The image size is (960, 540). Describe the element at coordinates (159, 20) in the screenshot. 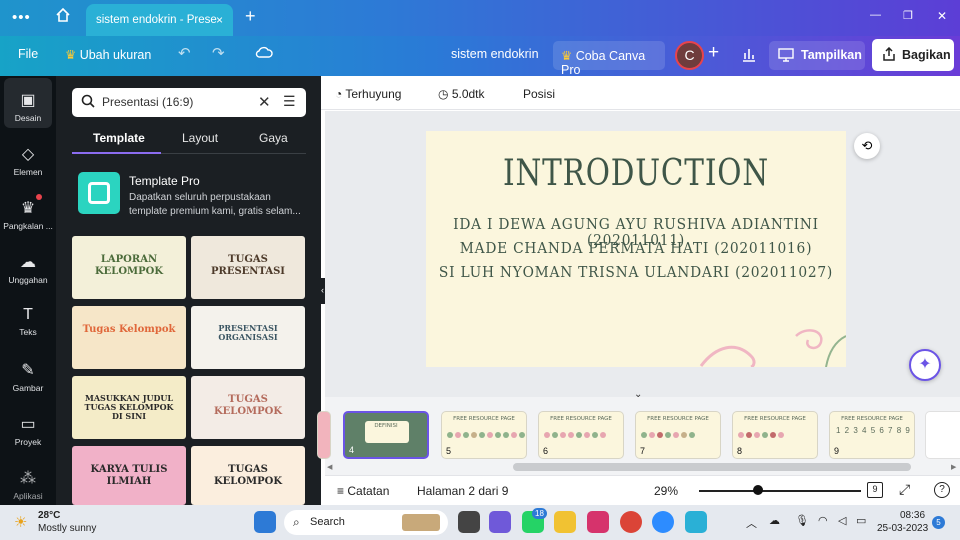

I see `browser-tab: sistem endokrin - Prese ×` at that location.